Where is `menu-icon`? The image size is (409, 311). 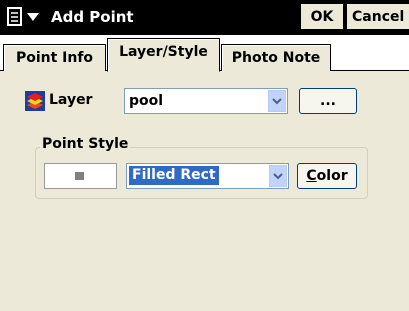
menu-icon is located at coordinates (23, 16).